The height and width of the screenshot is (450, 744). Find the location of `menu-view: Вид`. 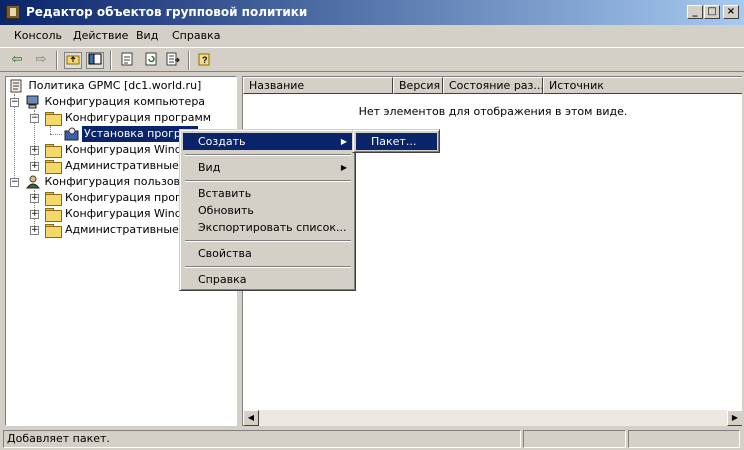

menu-view: Вид is located at coordinates (147, 35).